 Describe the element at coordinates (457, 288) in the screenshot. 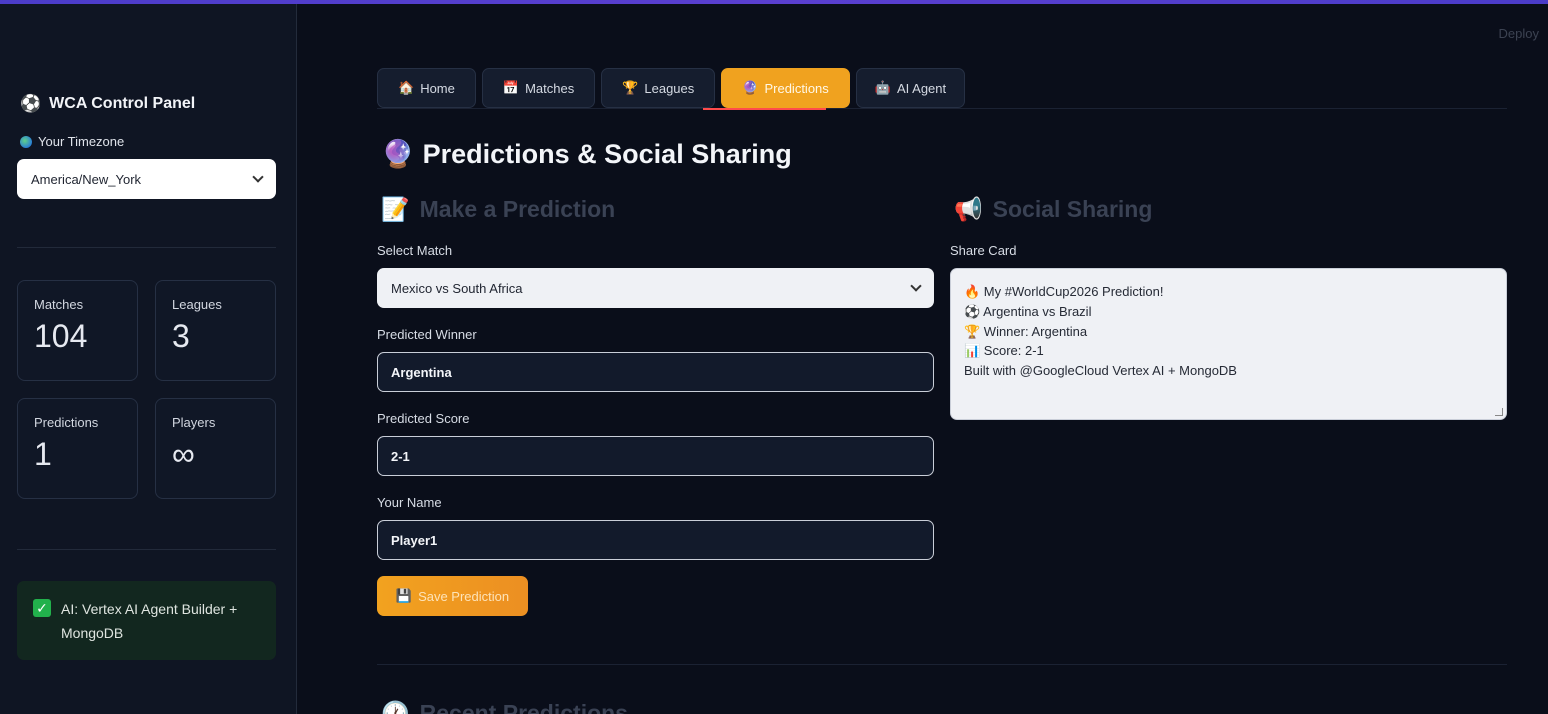

I see `select-match-value: Mexico vs South Africa` at that location.